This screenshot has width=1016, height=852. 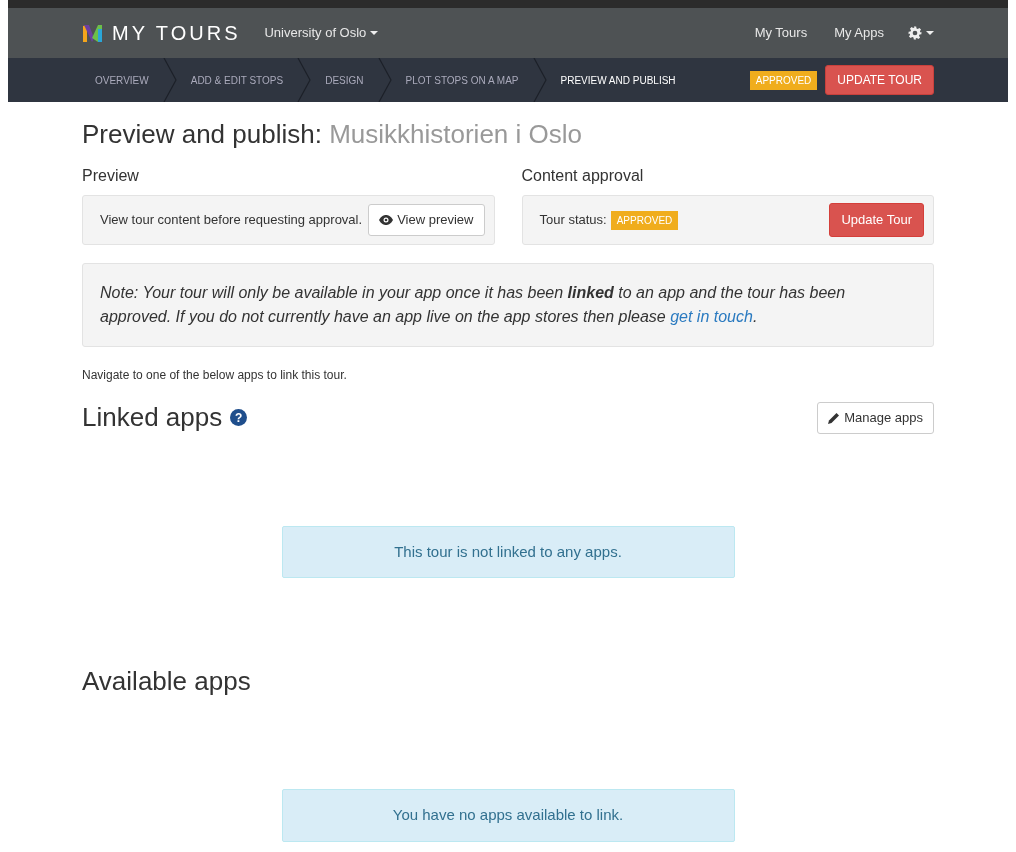 I want to click on update-tour-button: UPDATE TOUR, so click(x=879, y=80).